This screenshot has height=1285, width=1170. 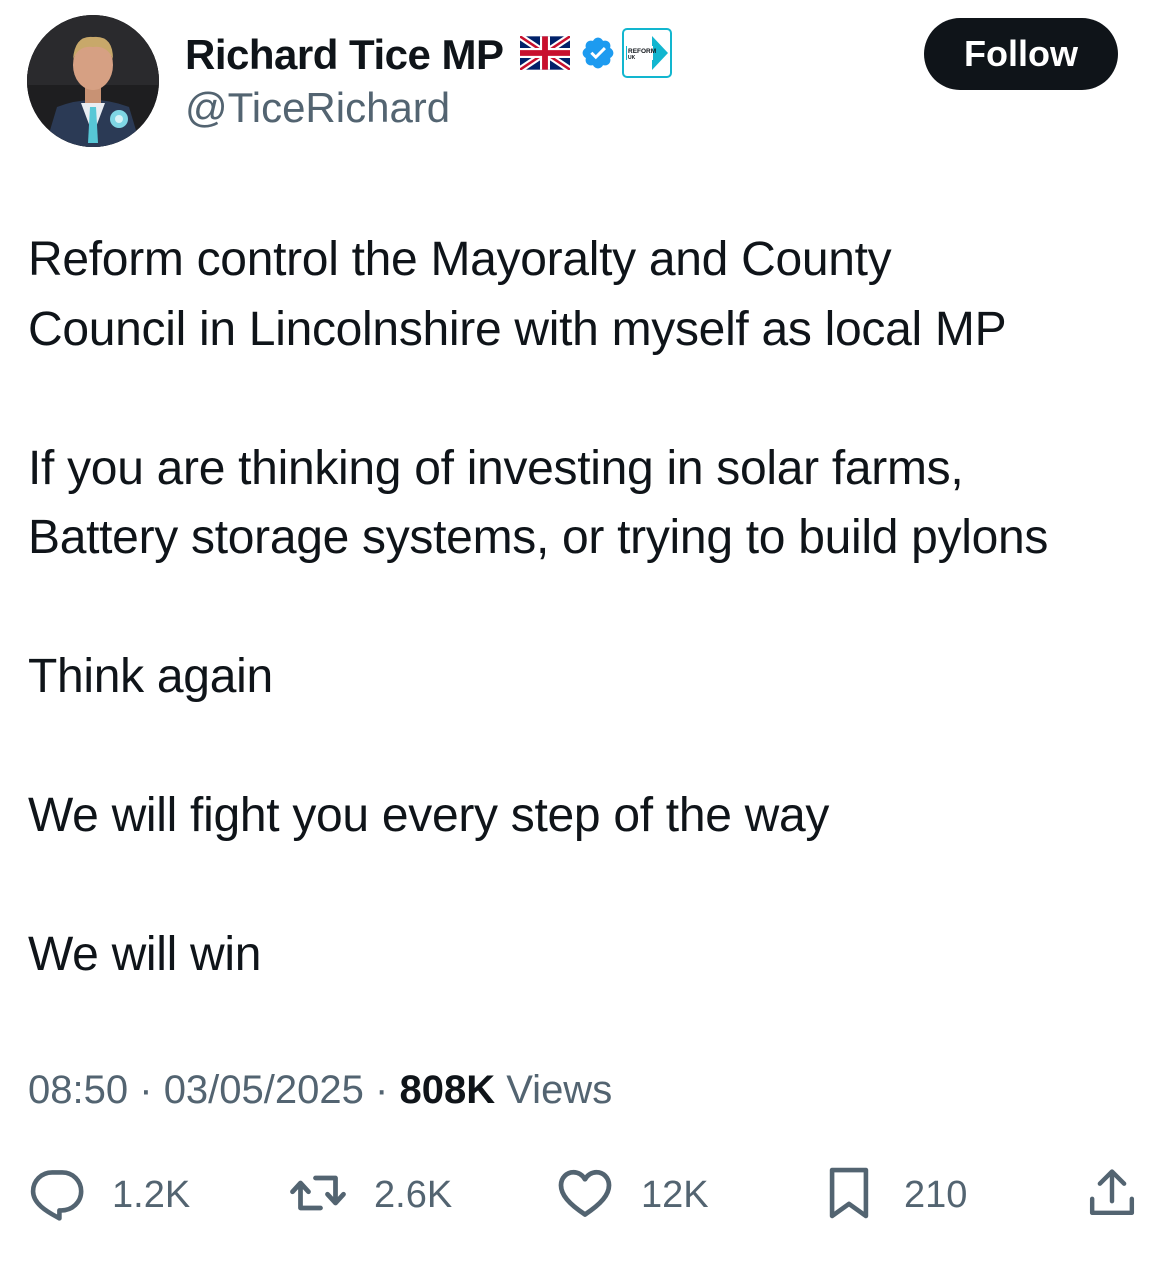 I want to click on reply-icon, so click(x=57, y=1195).